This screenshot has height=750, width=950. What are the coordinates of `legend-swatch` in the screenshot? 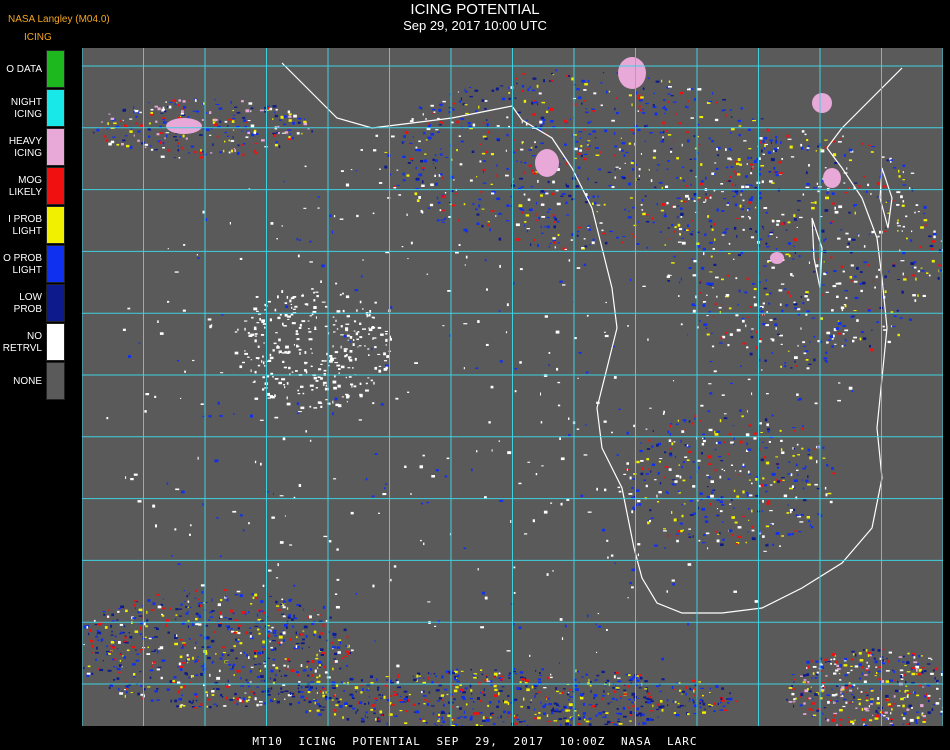 It's located at (55, 147).